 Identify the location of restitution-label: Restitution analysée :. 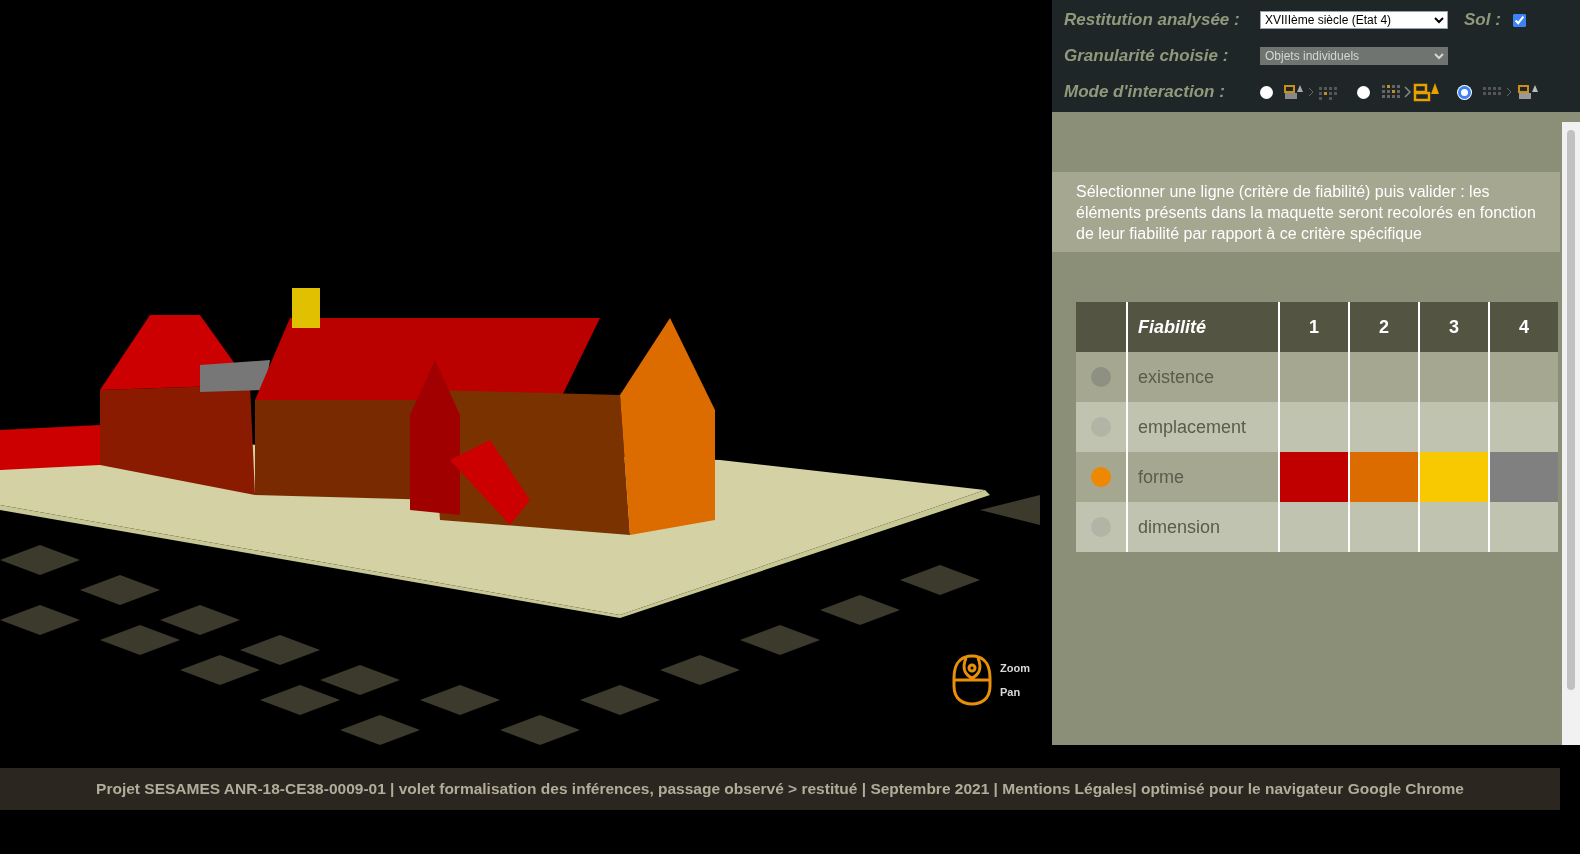
(1152, 20).